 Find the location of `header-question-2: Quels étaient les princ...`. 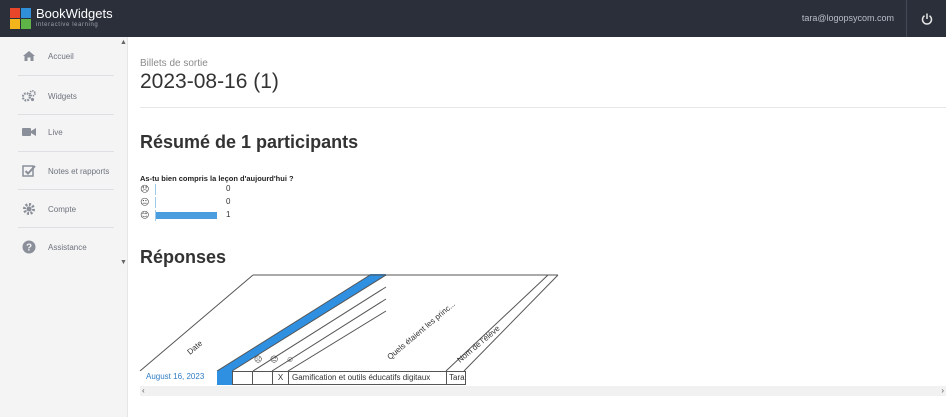

header-question-2: Quels étaient les princ... is located at coordinates (422, 330).